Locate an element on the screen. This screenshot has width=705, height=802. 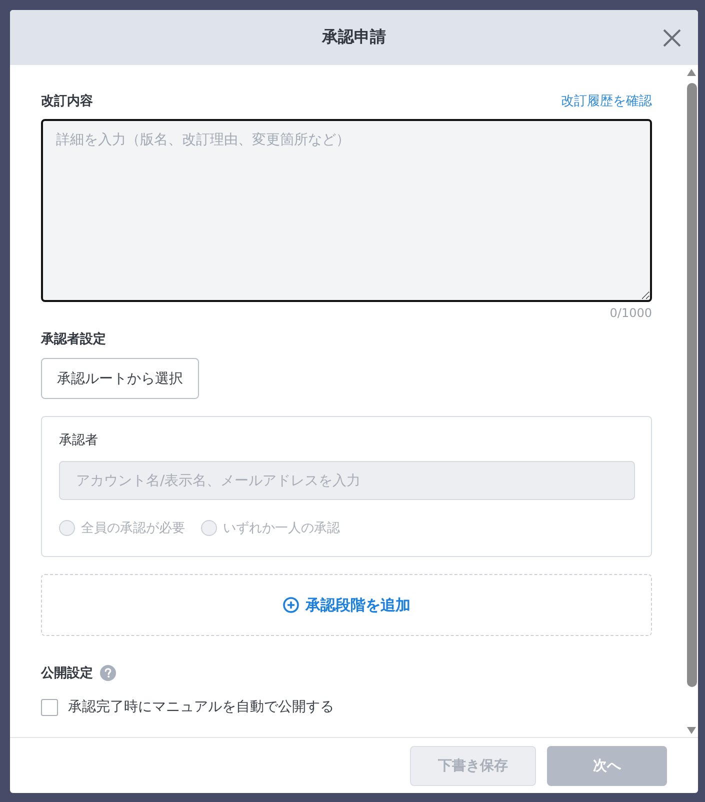
scroll-up-icon is located at coordinates (691, 72).